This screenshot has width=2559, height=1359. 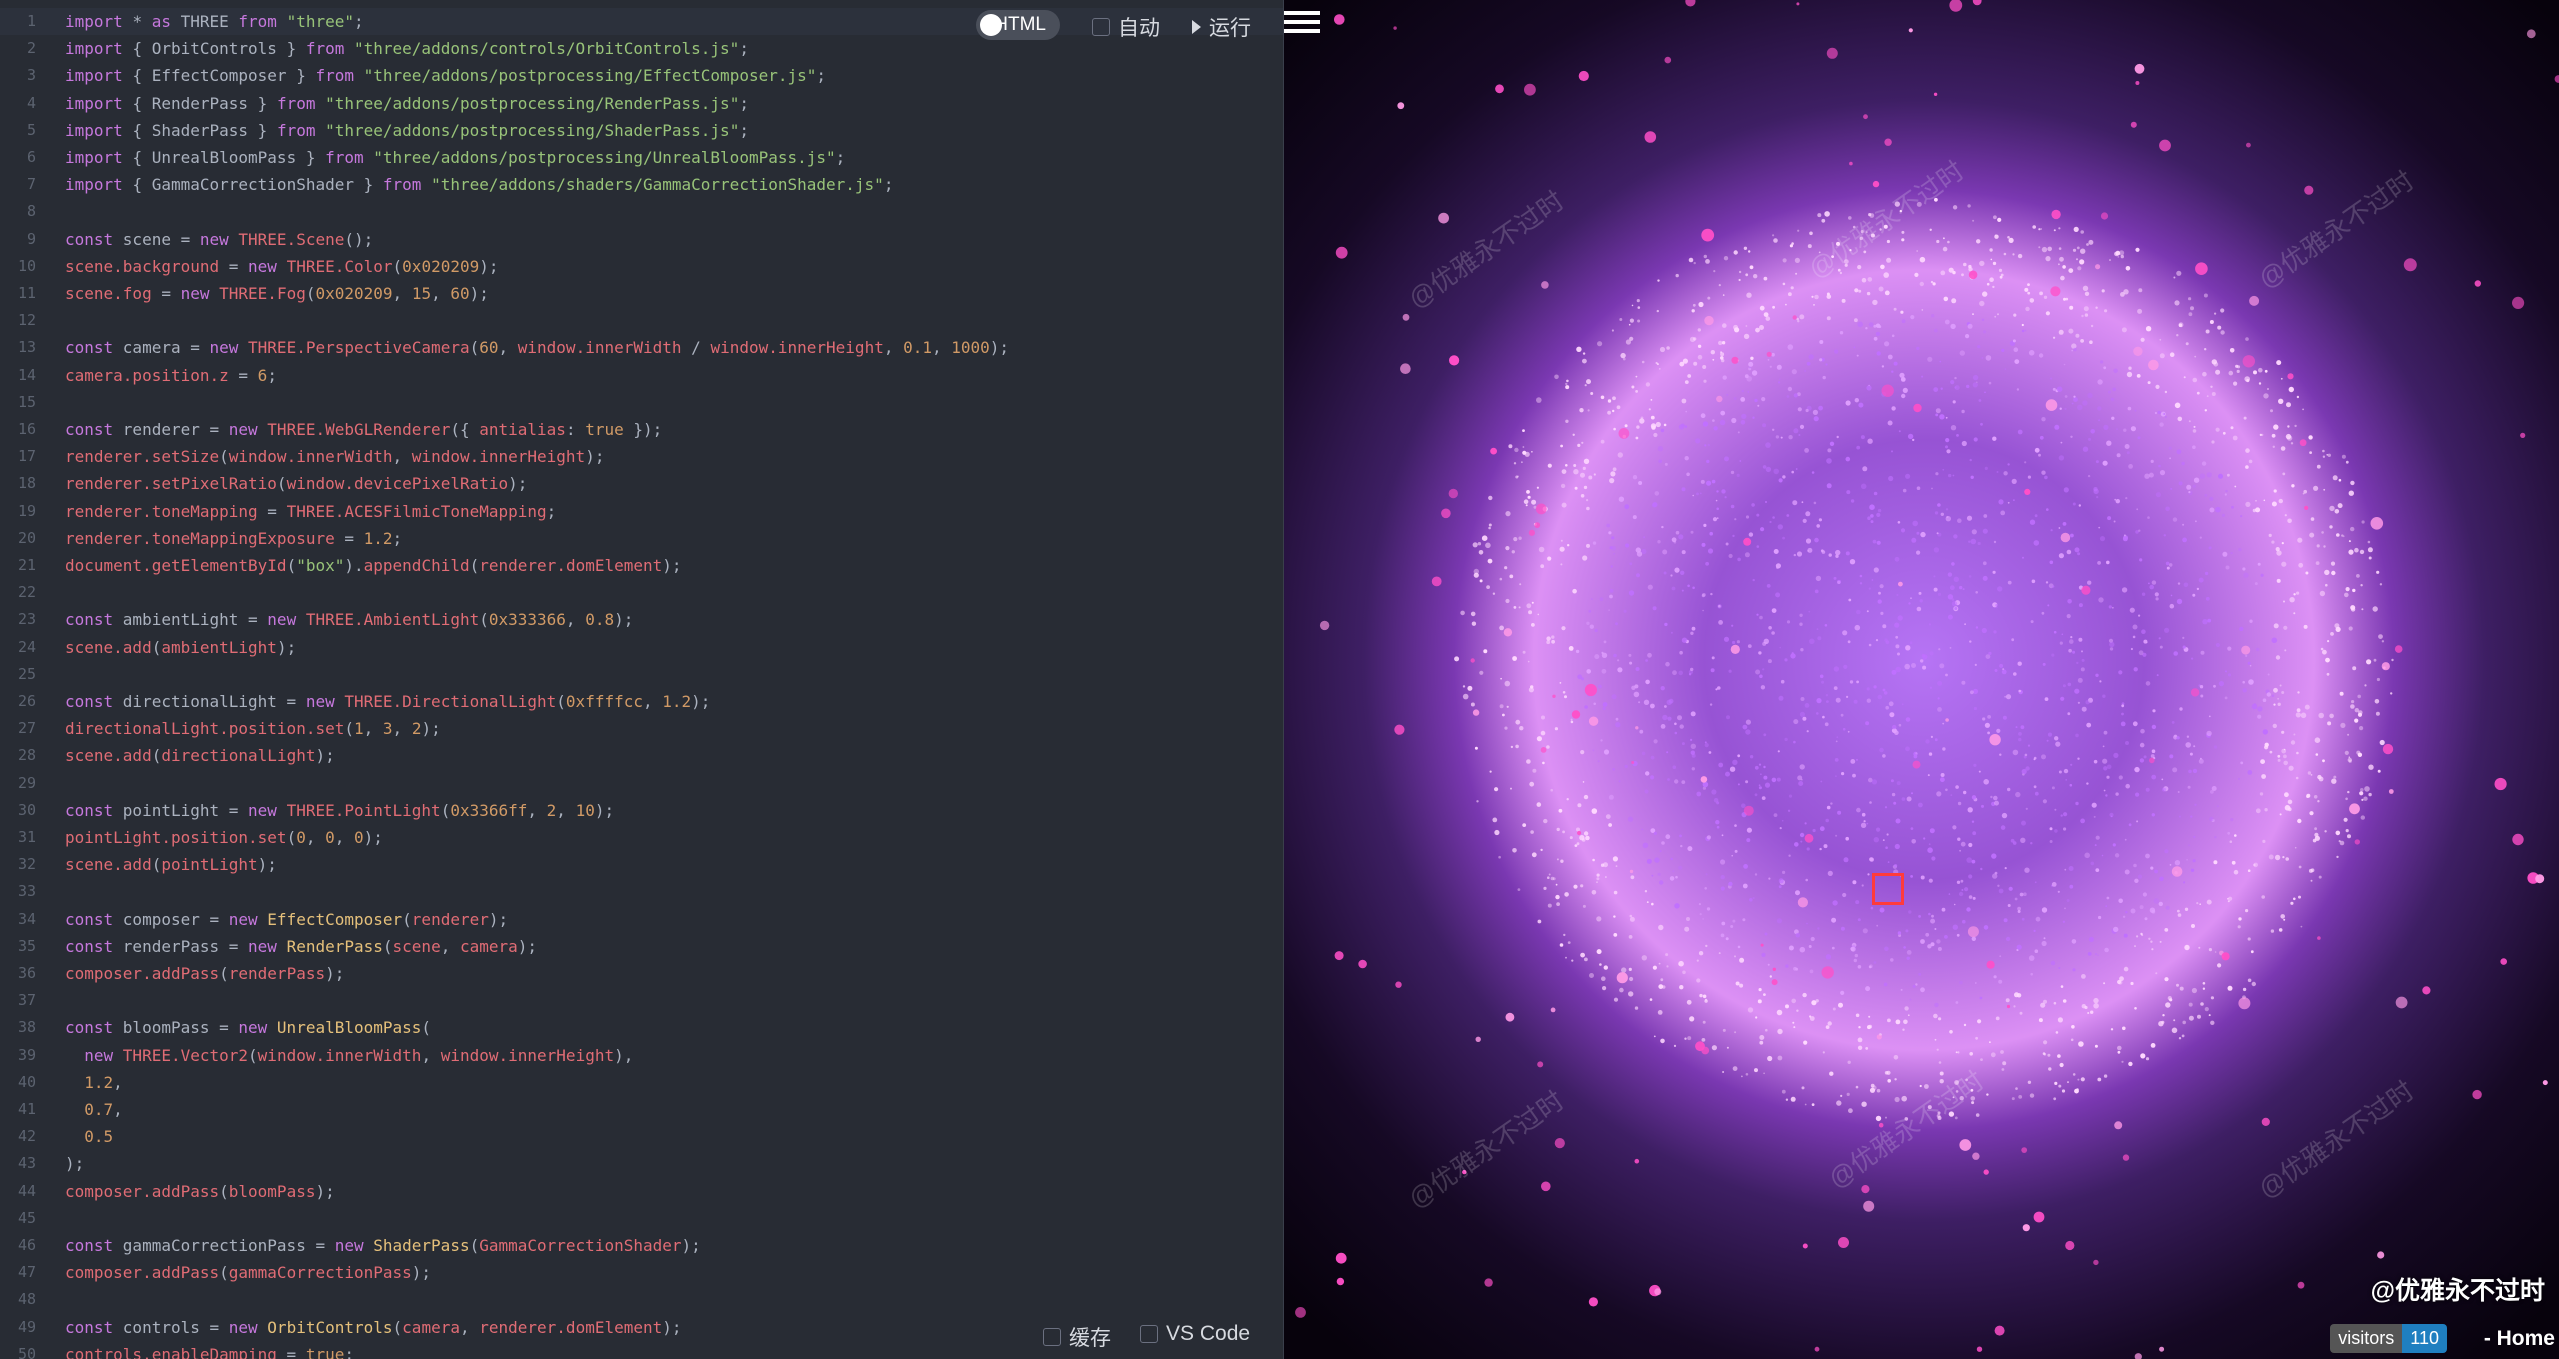 What do you see at coordinates (641, 239) in the screenshot?
I see `code-line: 9 const scene = new THREE.Scene();` at bounding box center [641, 239].